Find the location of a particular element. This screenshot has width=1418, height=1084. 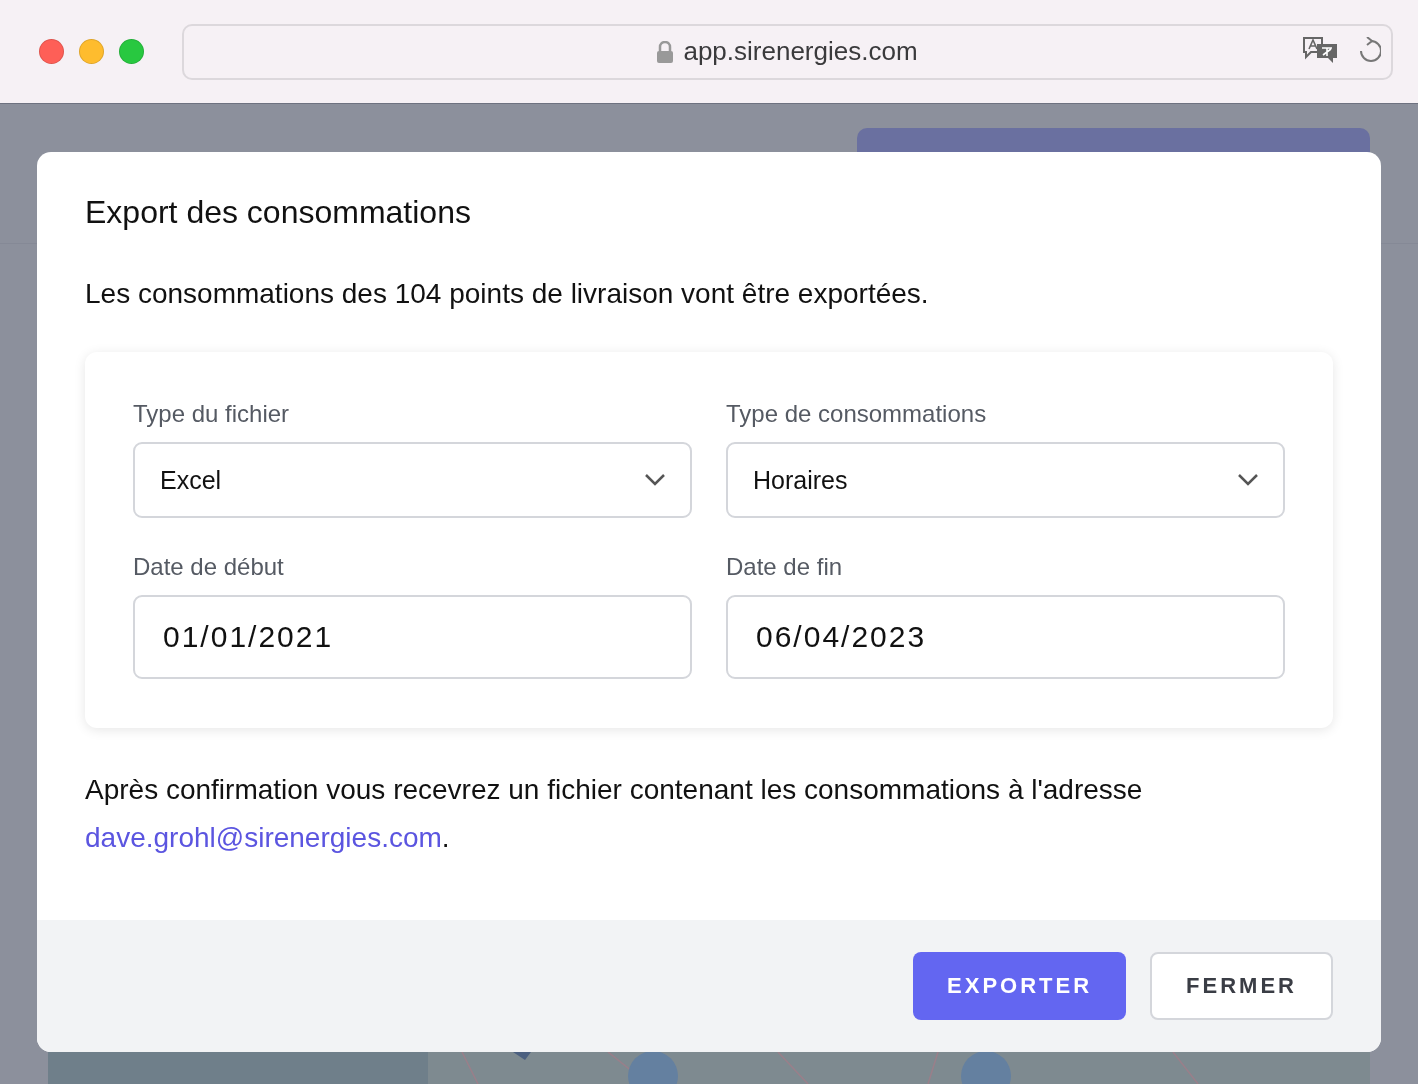

field-label: Type de consommations is located at coordinates (857, 414).